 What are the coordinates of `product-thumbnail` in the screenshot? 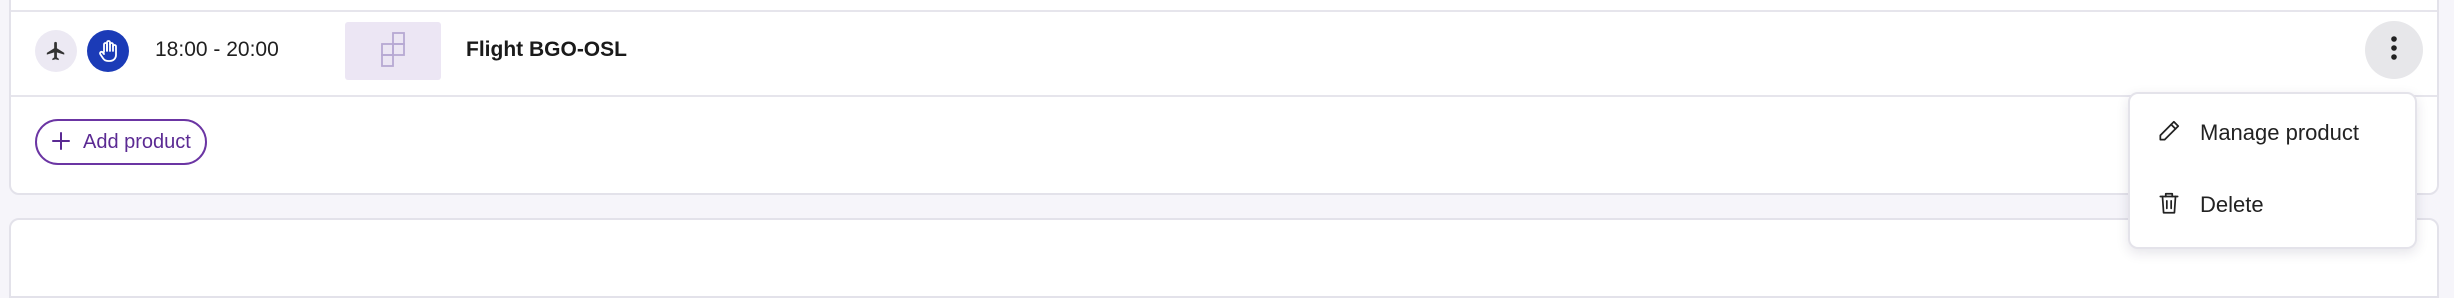 It's located at (393, 51).